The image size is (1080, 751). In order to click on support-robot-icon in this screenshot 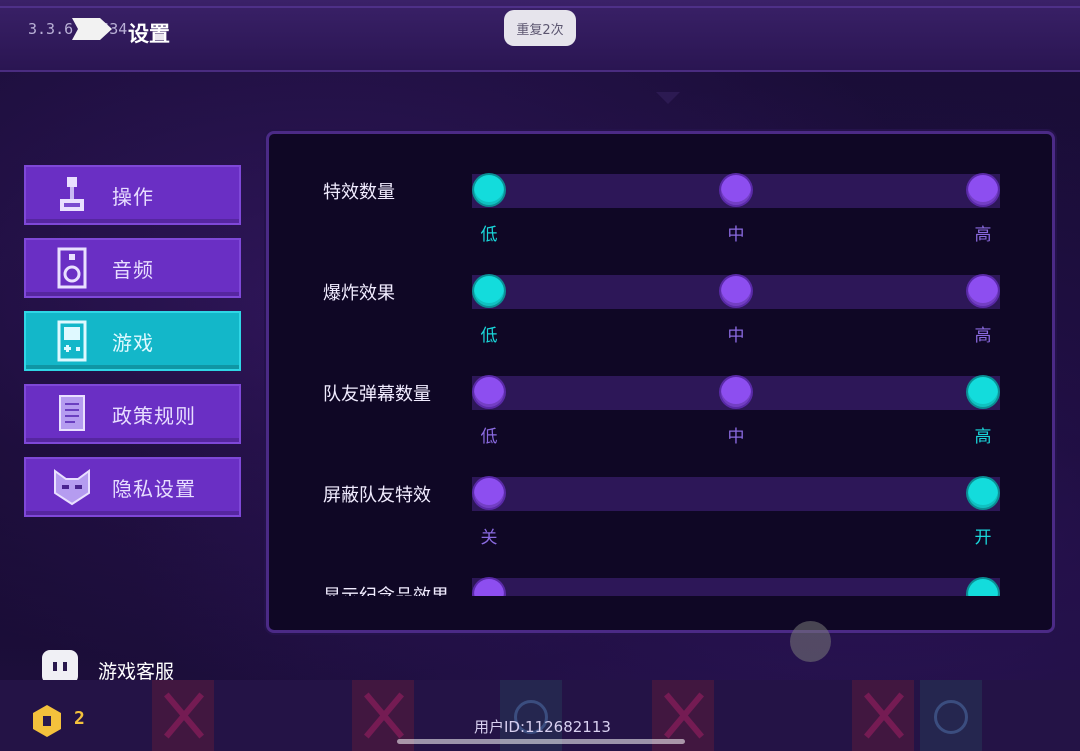, I will do `click(60, 667)`.